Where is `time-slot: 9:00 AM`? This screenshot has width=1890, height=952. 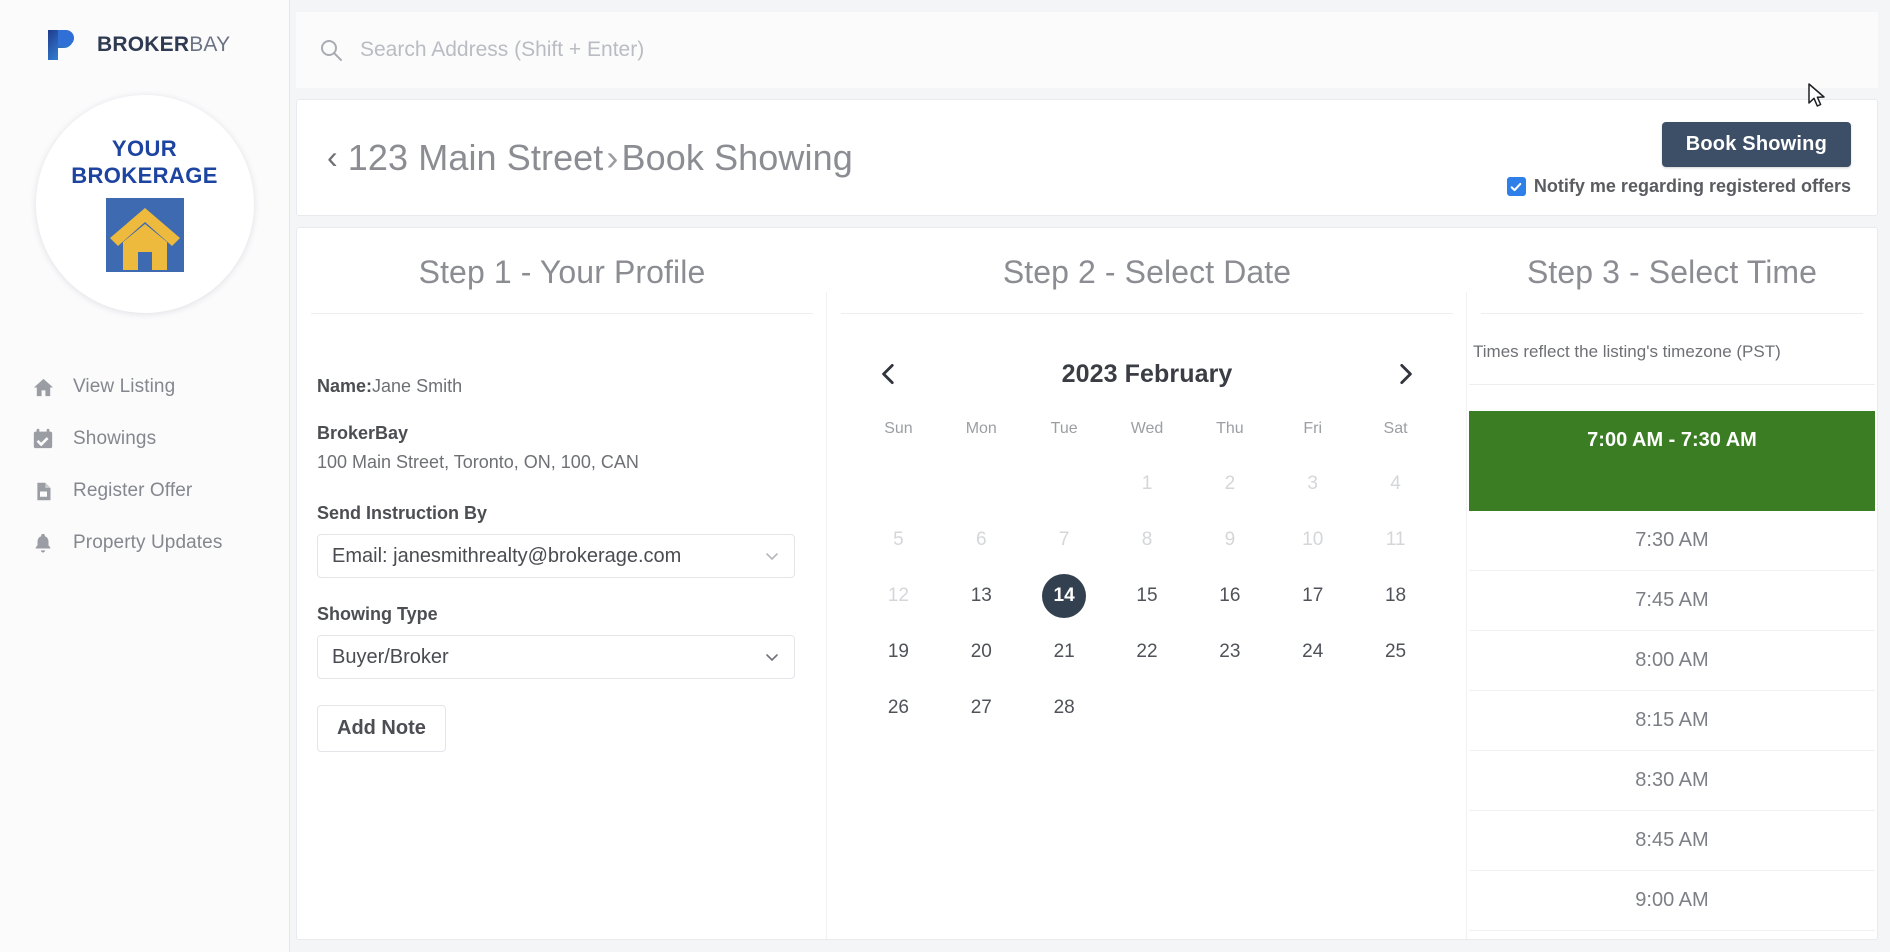
time-slot: 9:00 AM is located at coordinates (1672, 901).